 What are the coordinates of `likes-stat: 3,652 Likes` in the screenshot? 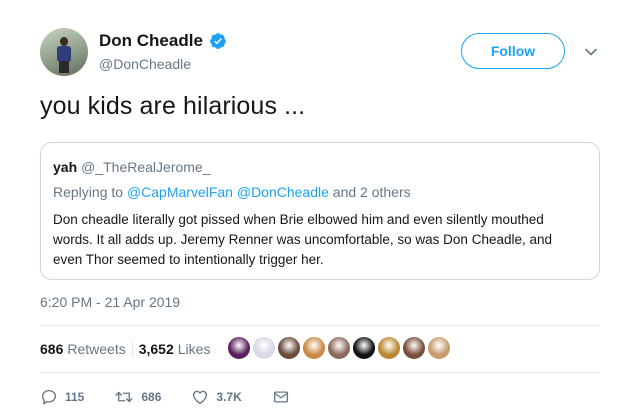 It's located at (175, 349).